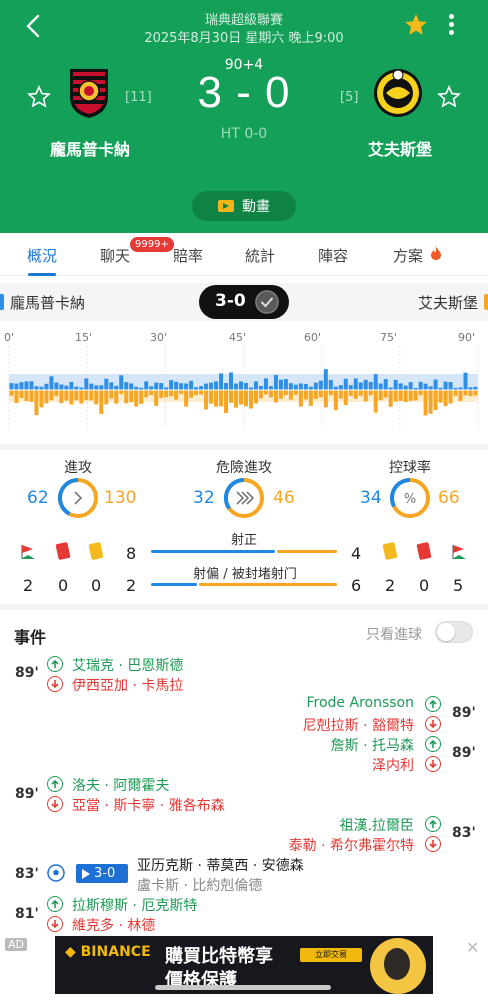 The image size is (488, 1000). Describe the element at coordinates (356, 553) in the screenshot. I see `shots-on-target-away: 4` at that location.